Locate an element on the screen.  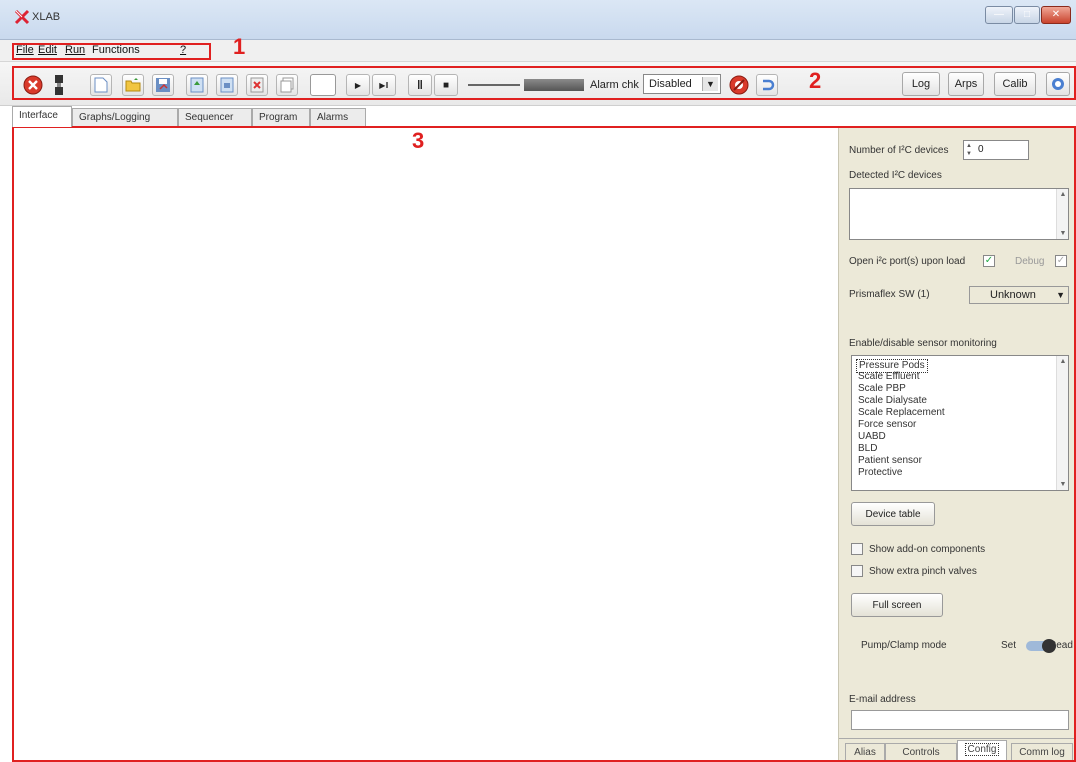
line-thin-indicator is located at coordinates (494, 85).